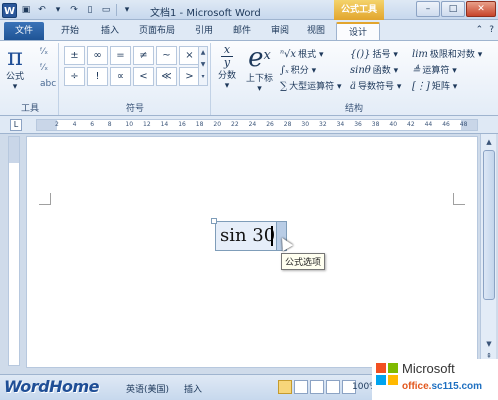 The height and width of the screenshot is (400, 498). What do you see at coordinates (14, 251) in the screenshot?
I see `vertical-ruler` at bounding box center [14, 251].